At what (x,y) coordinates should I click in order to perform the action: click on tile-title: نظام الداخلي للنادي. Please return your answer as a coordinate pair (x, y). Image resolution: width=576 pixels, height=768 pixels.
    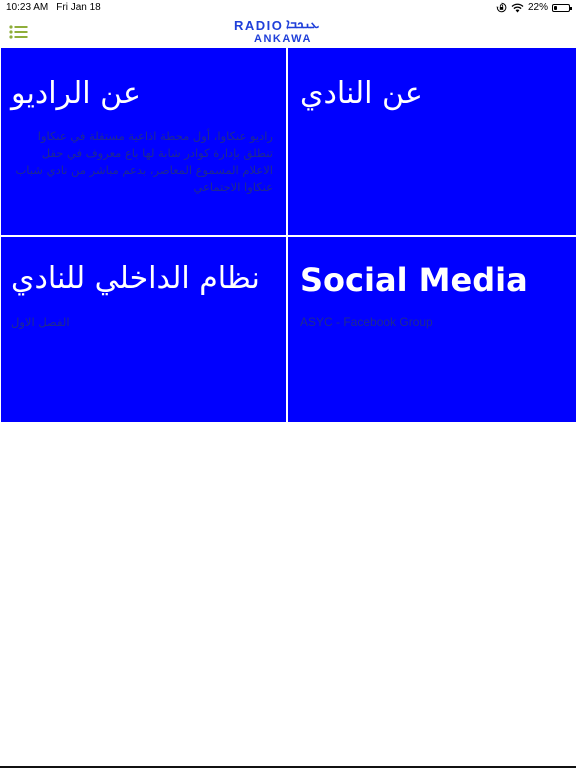
    Looking at the image, I should click on (135, 278).